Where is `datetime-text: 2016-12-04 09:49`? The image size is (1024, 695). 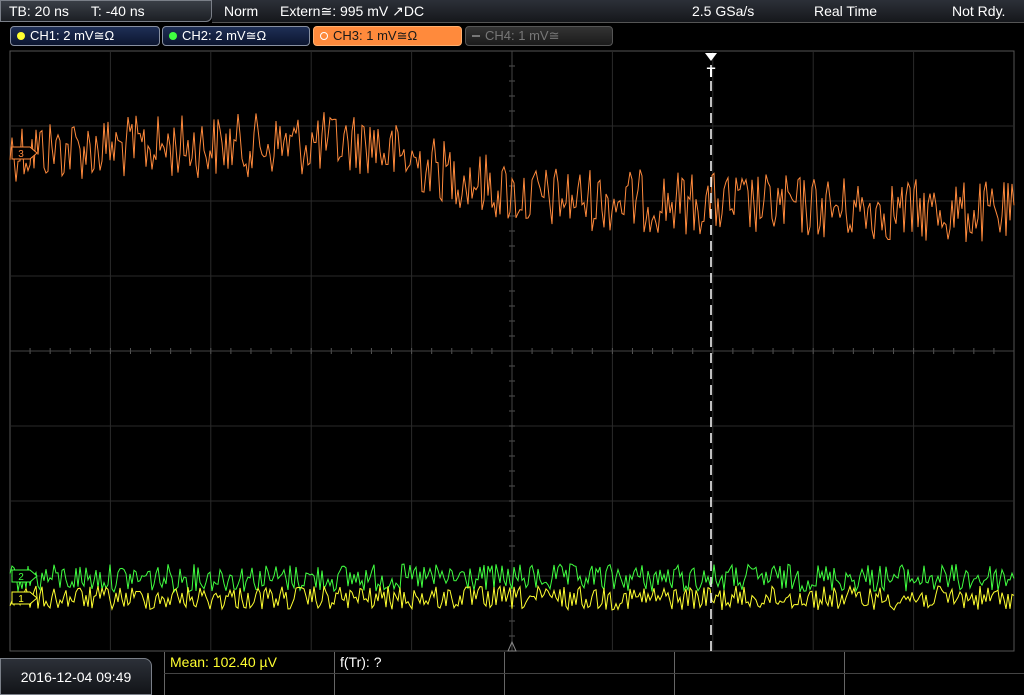
datetime-text: 2016-12-04 09:49 is located at coordinates (76, 676).